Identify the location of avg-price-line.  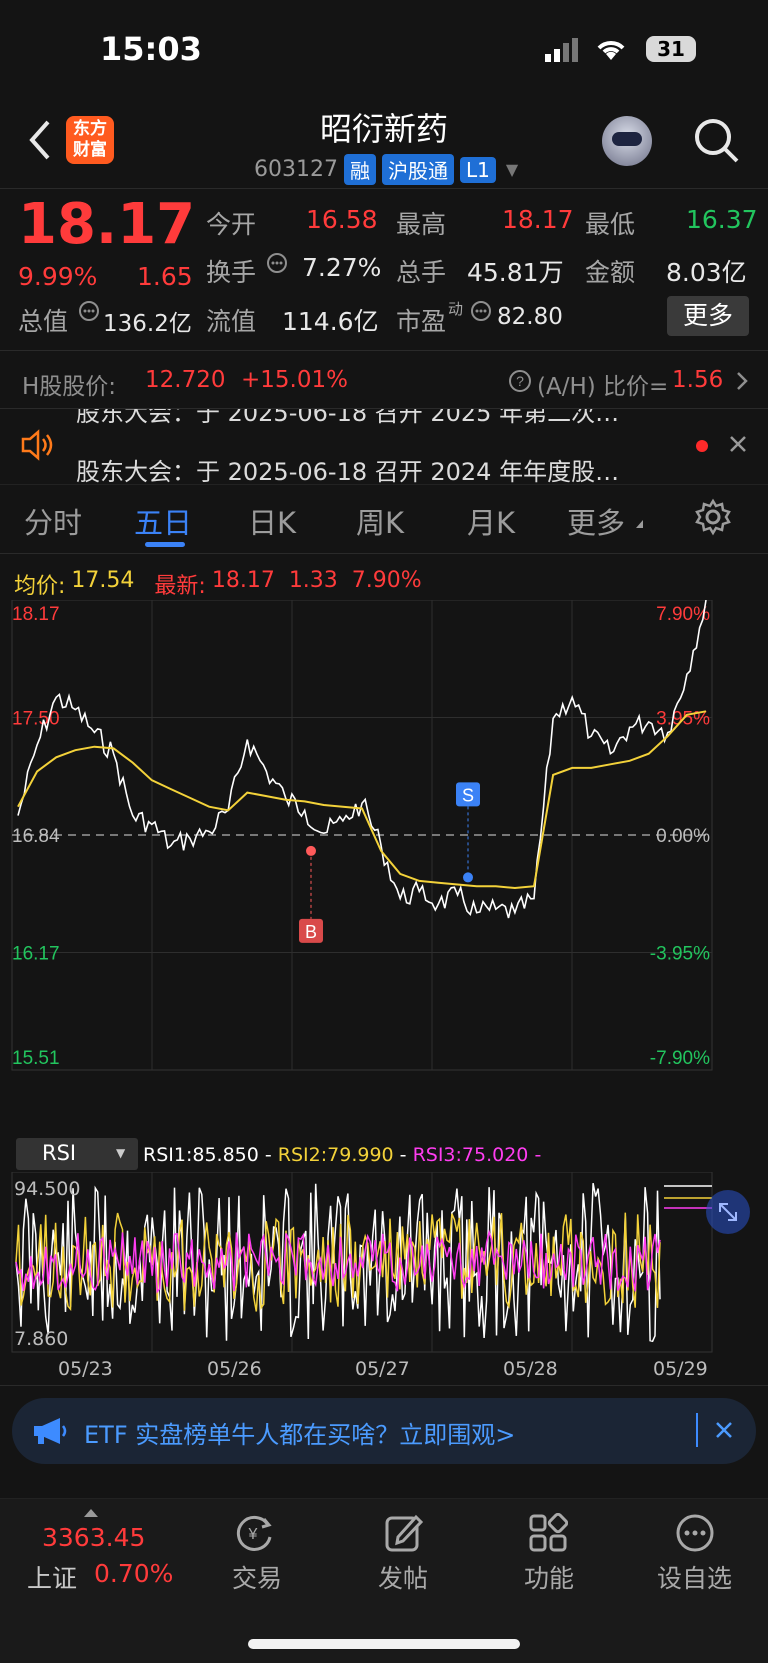
(362, 800).